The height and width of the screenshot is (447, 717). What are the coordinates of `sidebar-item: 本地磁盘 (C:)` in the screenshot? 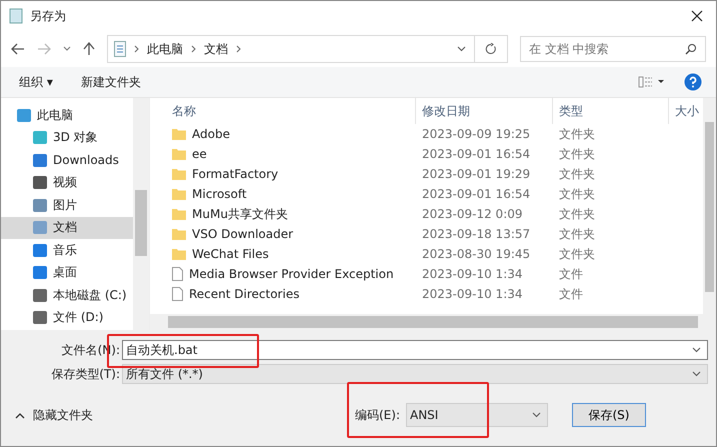 It's located at (67, 295).